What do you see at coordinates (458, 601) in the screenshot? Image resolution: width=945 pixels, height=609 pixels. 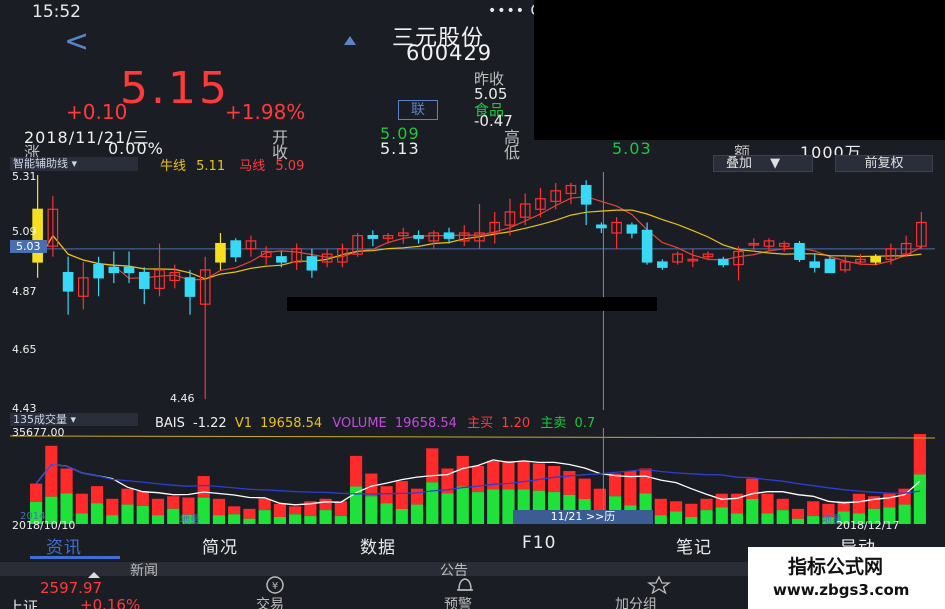 I see `nav-alert-label: 预警` at bounding box center [458, 601].